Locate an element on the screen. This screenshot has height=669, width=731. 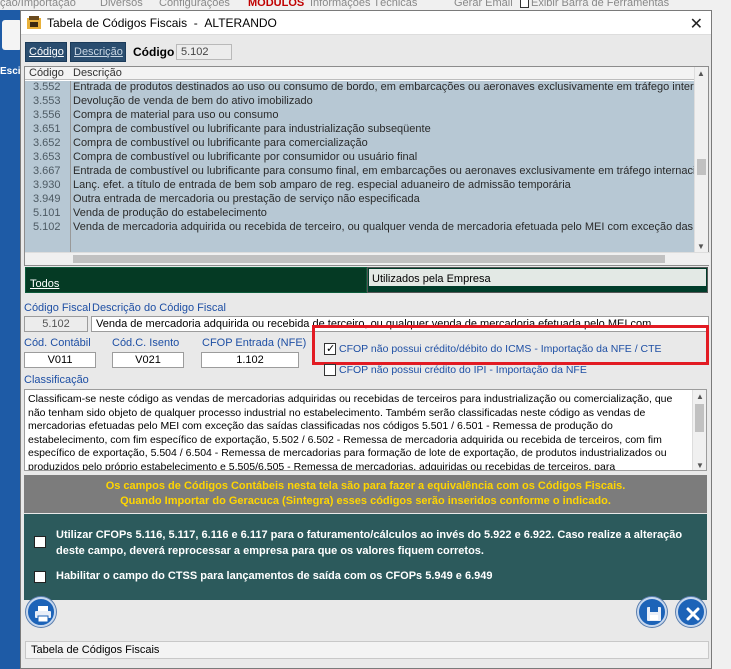
bg-menu-item: Informações Técnicas is located at coordinates (364, 4).